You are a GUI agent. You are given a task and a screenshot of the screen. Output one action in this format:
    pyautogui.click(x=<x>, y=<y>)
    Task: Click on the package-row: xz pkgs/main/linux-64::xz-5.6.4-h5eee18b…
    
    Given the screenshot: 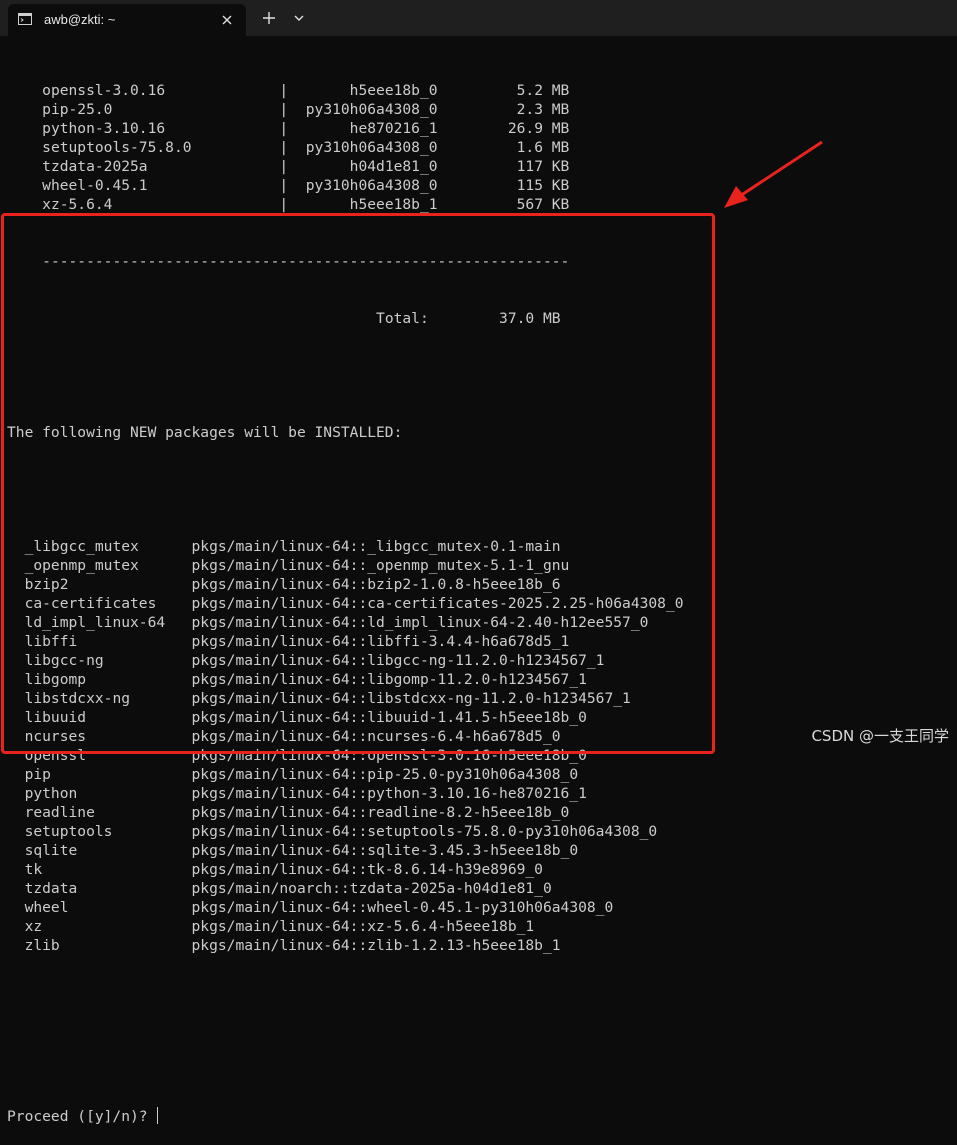 What is the action you would take?
    pyautogui.click(x=482, y=926)
    